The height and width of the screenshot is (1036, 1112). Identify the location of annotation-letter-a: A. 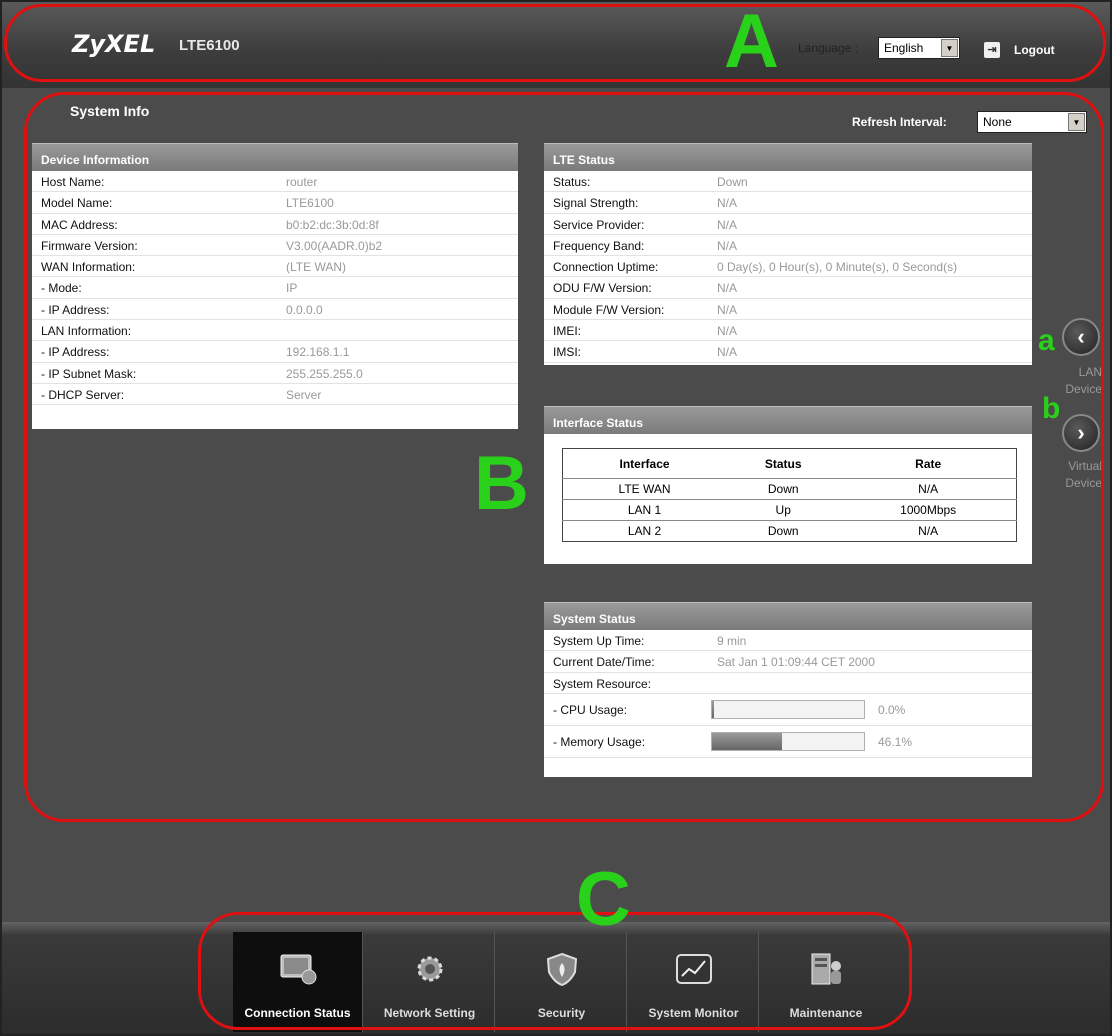
(751, 42).